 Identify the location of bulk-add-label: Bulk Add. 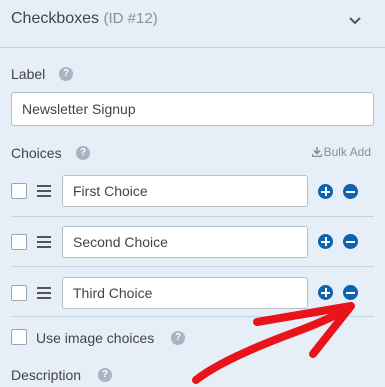
(347, 152).